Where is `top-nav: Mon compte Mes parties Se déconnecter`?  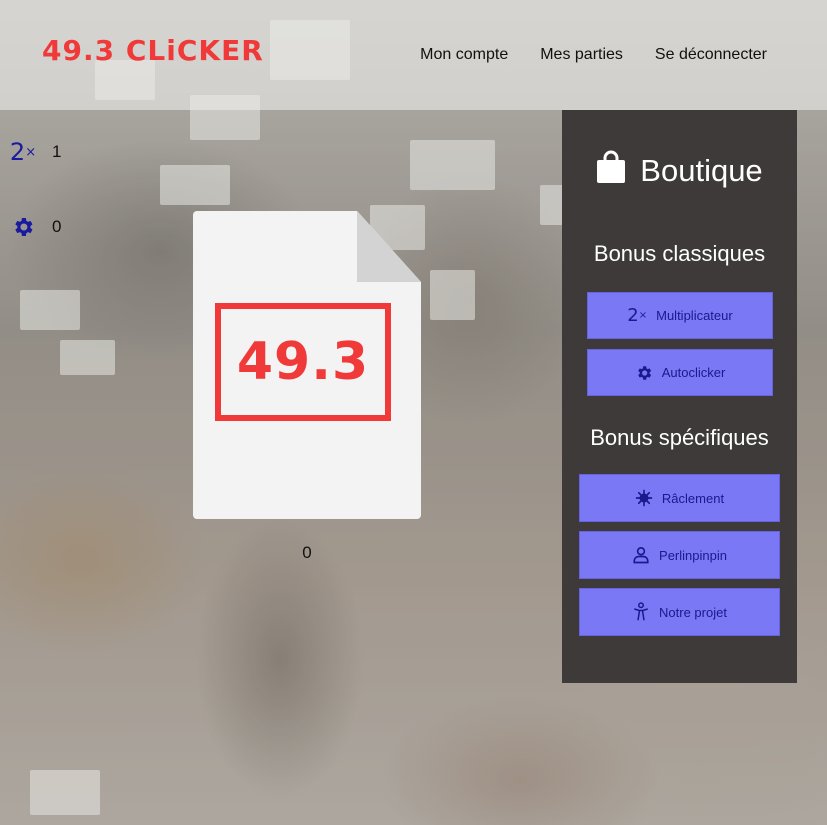 top-nav: Mon compte Mes parties Se déconnecter is located at coordinates (593, 55).